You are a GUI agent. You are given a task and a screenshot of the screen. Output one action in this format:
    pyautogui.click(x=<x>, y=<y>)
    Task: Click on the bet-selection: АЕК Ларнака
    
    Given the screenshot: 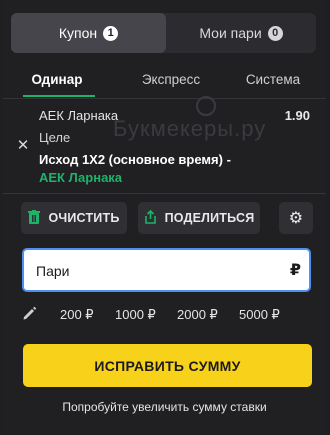 What is the action you would take?
    pyautogui.click(x=81, y=177)
    